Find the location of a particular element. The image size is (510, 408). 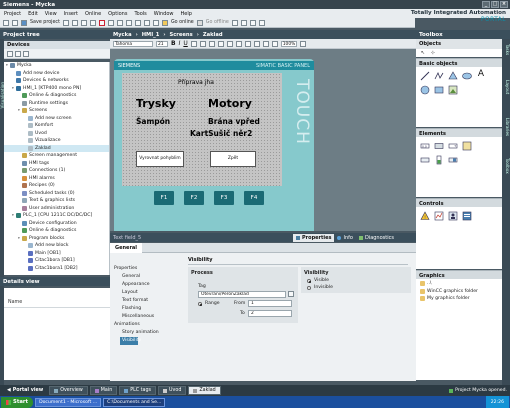

text-motory: Motory is located at coordinates (230, 103).